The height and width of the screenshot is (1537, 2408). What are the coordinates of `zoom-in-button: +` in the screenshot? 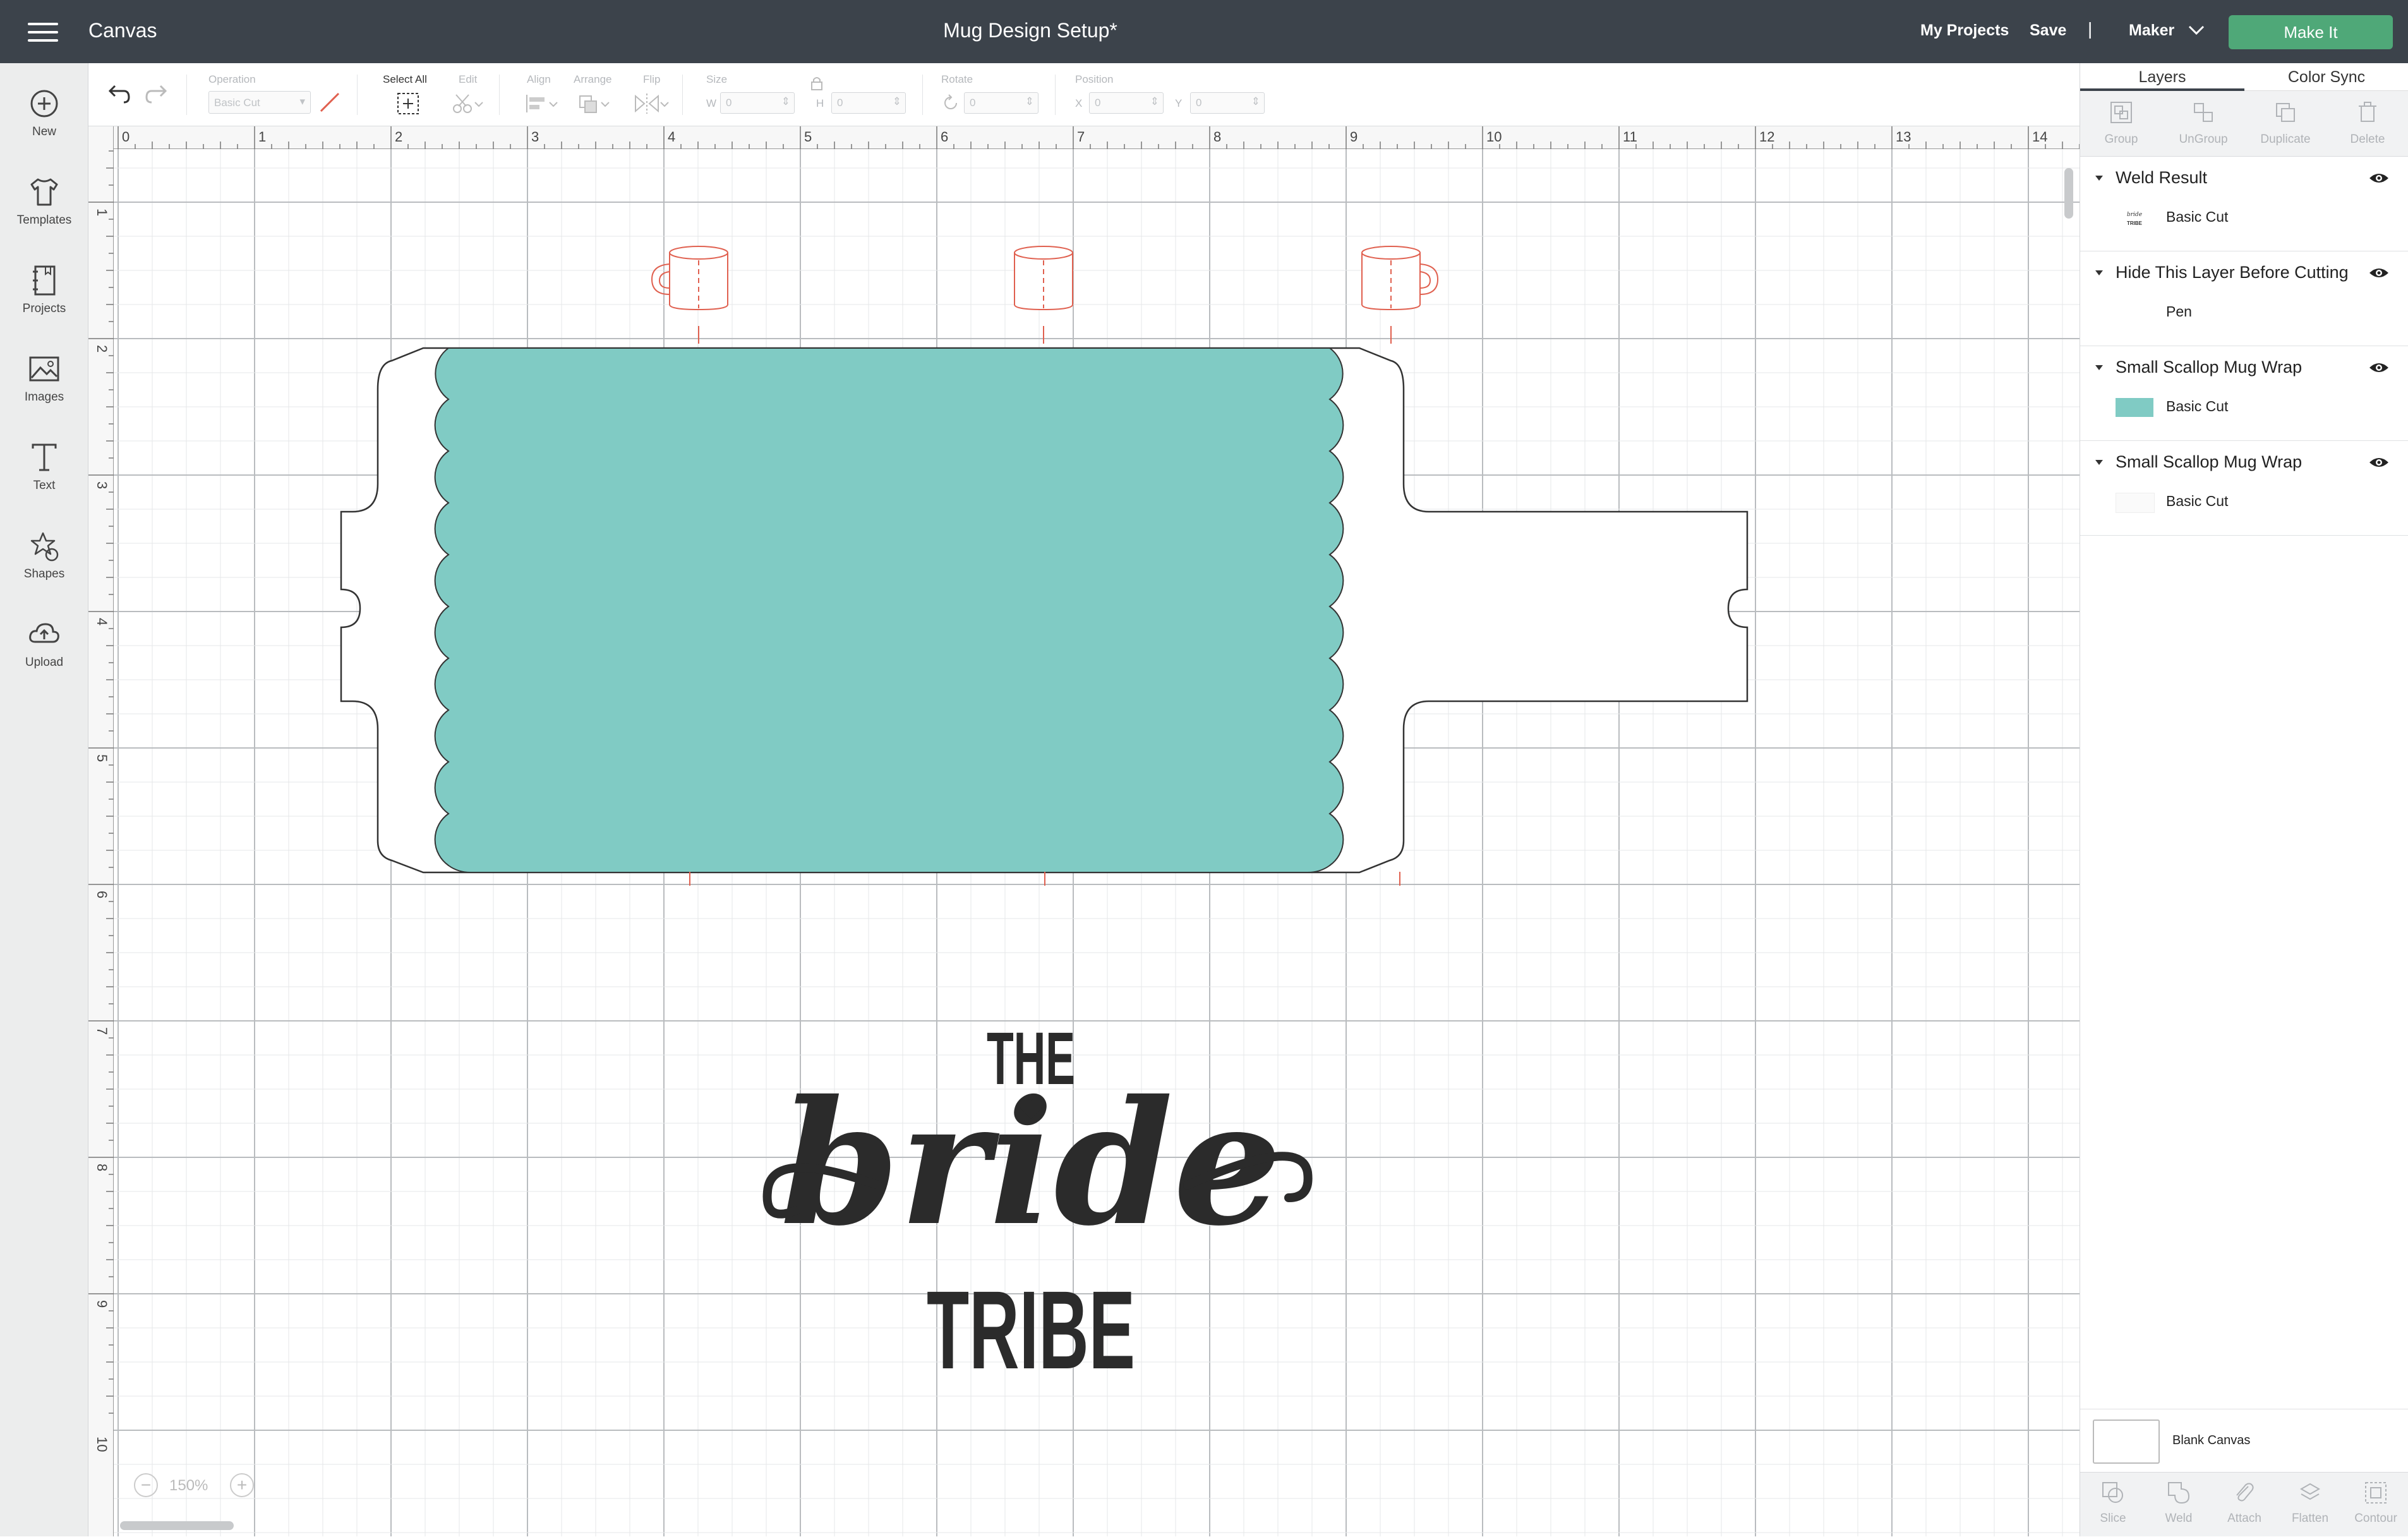 It's located at (242, 1485).